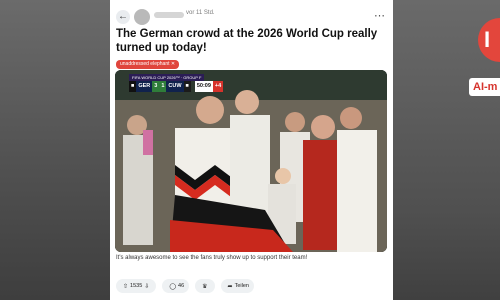 This screenshot has height=300, width=500. I want to click on username-redacted, so click(169, 15).